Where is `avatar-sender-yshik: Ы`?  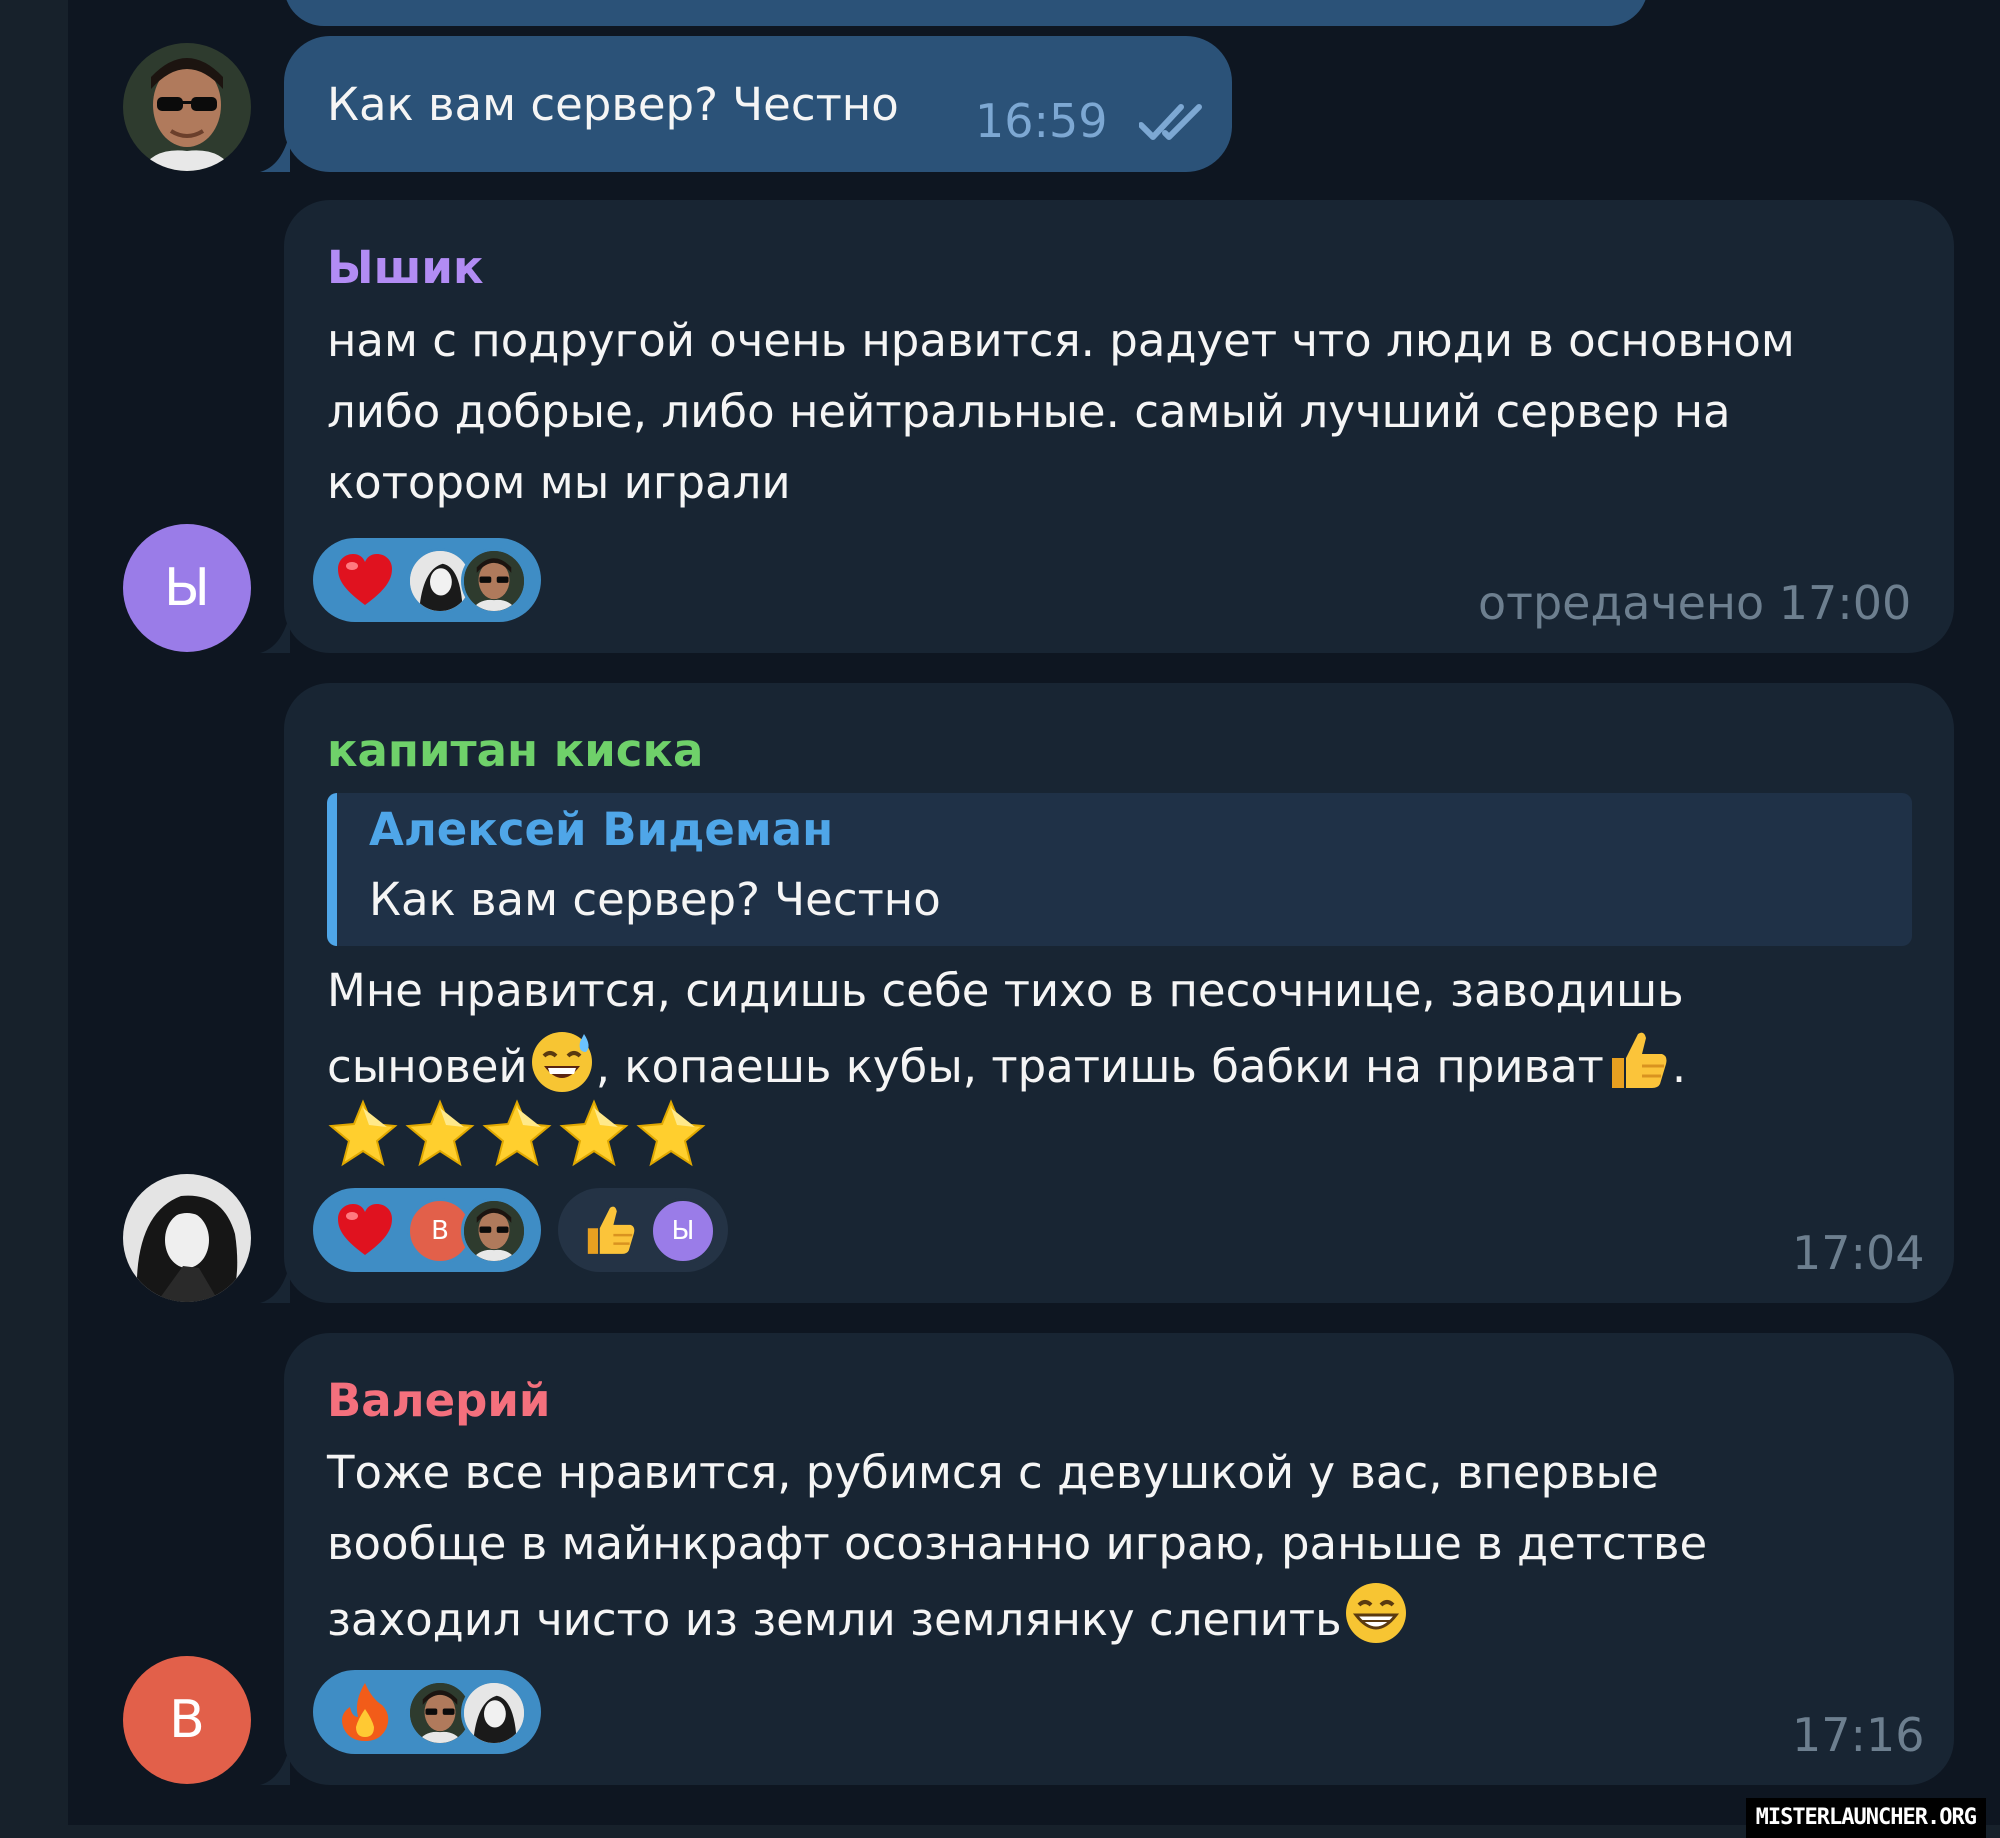 avatar-sender-yshik: Ы is located at coordinates (187, 588).